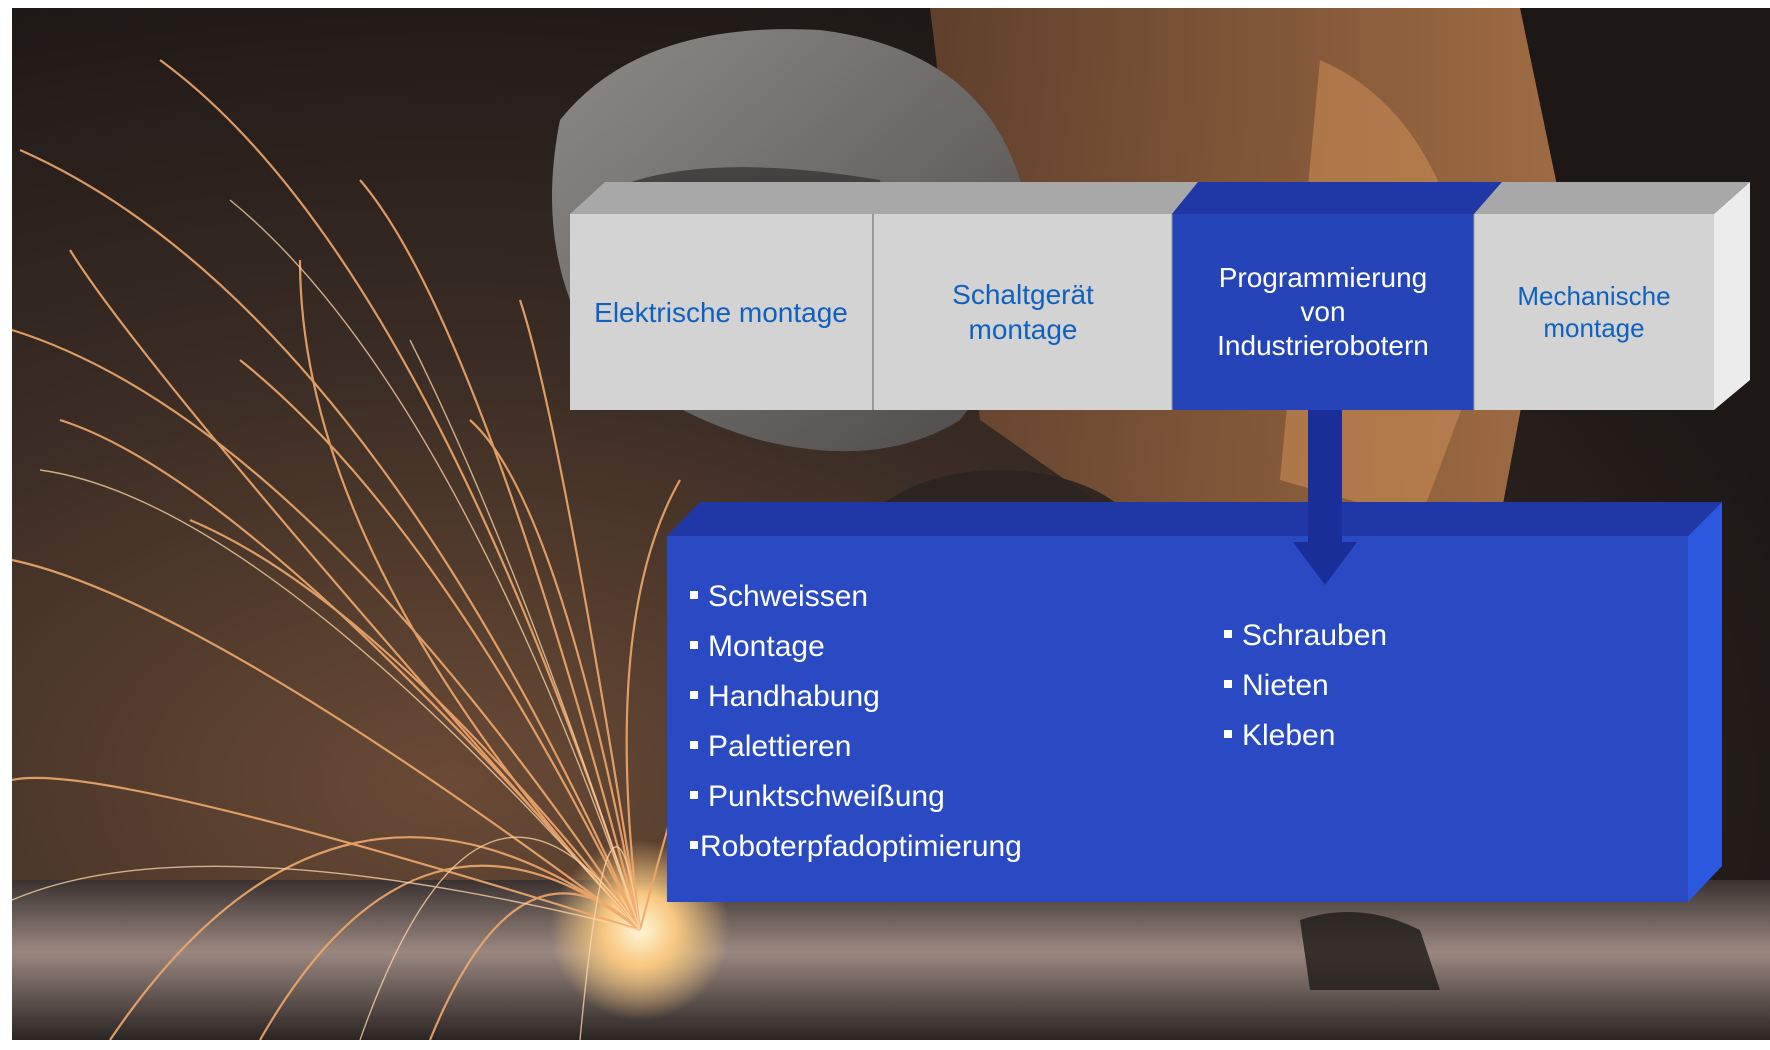  What do you see at coordinates (1594, 295) in the screenshot?
I see `tab-label-line: Mechanische` at bounding box center [1594, 295].